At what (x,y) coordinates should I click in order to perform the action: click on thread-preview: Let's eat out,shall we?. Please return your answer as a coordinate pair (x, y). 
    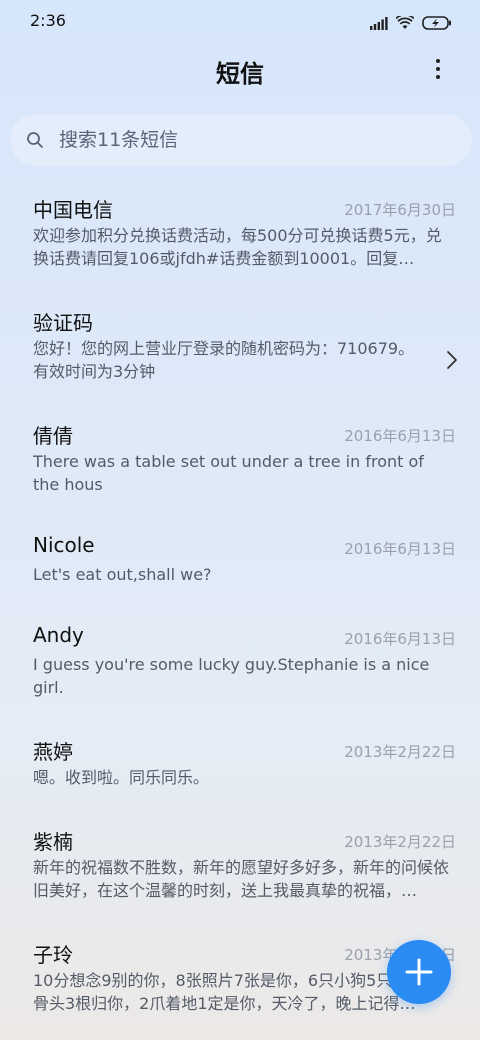
    Looking at the image, I should click on (122, 574).